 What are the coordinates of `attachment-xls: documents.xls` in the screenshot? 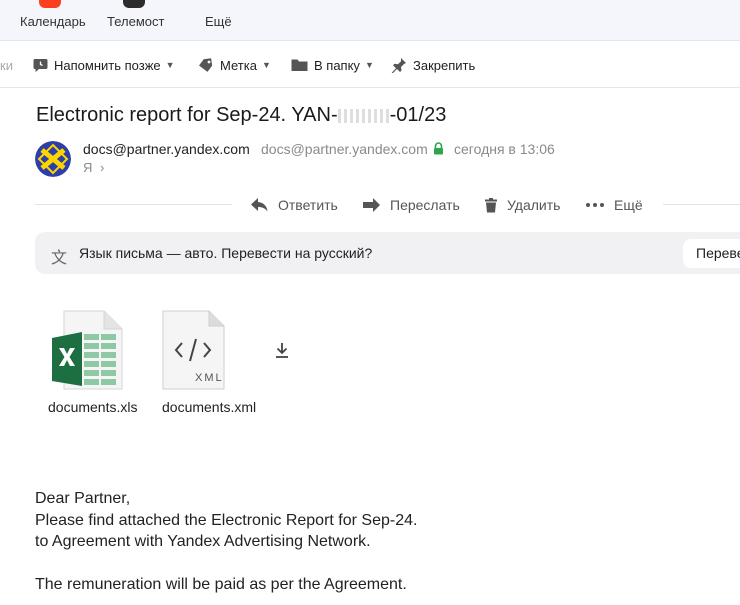 It's located at (95, 365).